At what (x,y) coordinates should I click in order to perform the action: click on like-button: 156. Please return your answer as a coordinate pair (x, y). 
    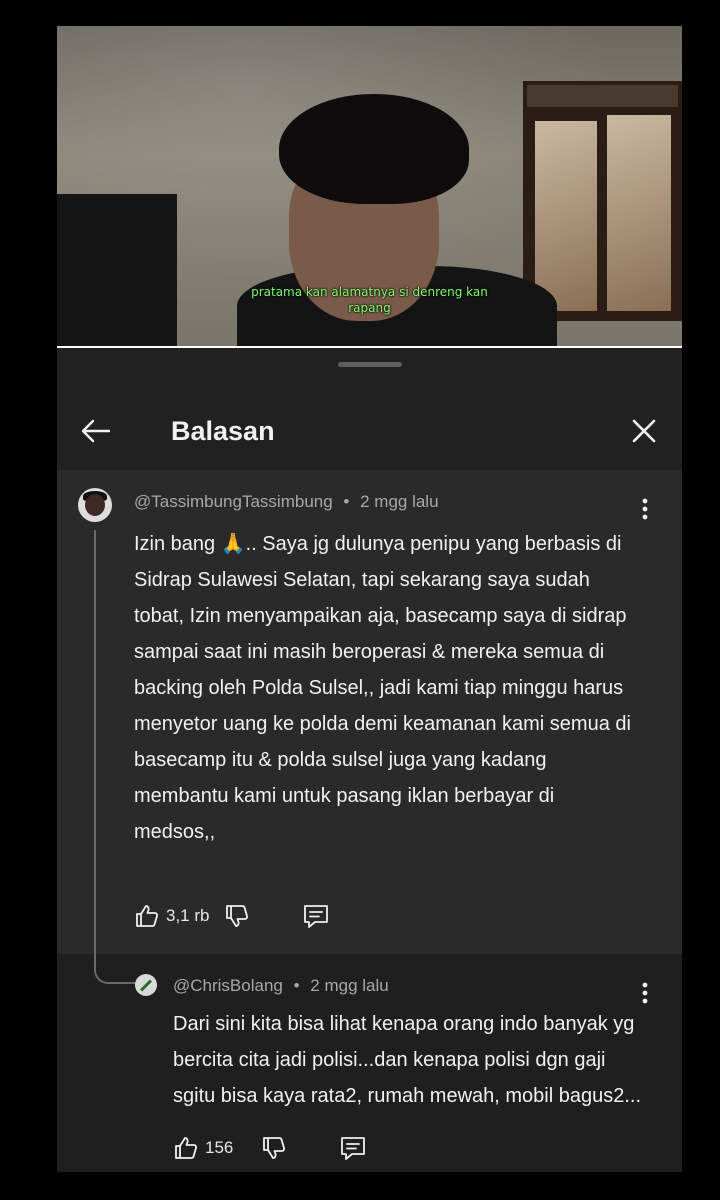
    Looking at the image, I should click on (203, 1148).